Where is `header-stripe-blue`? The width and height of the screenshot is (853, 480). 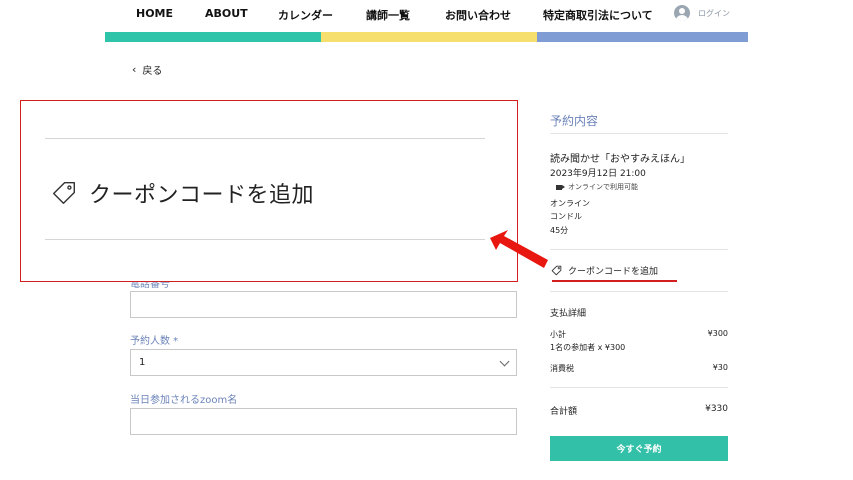 header-stripe-blue is located at coordinates (642, 37).